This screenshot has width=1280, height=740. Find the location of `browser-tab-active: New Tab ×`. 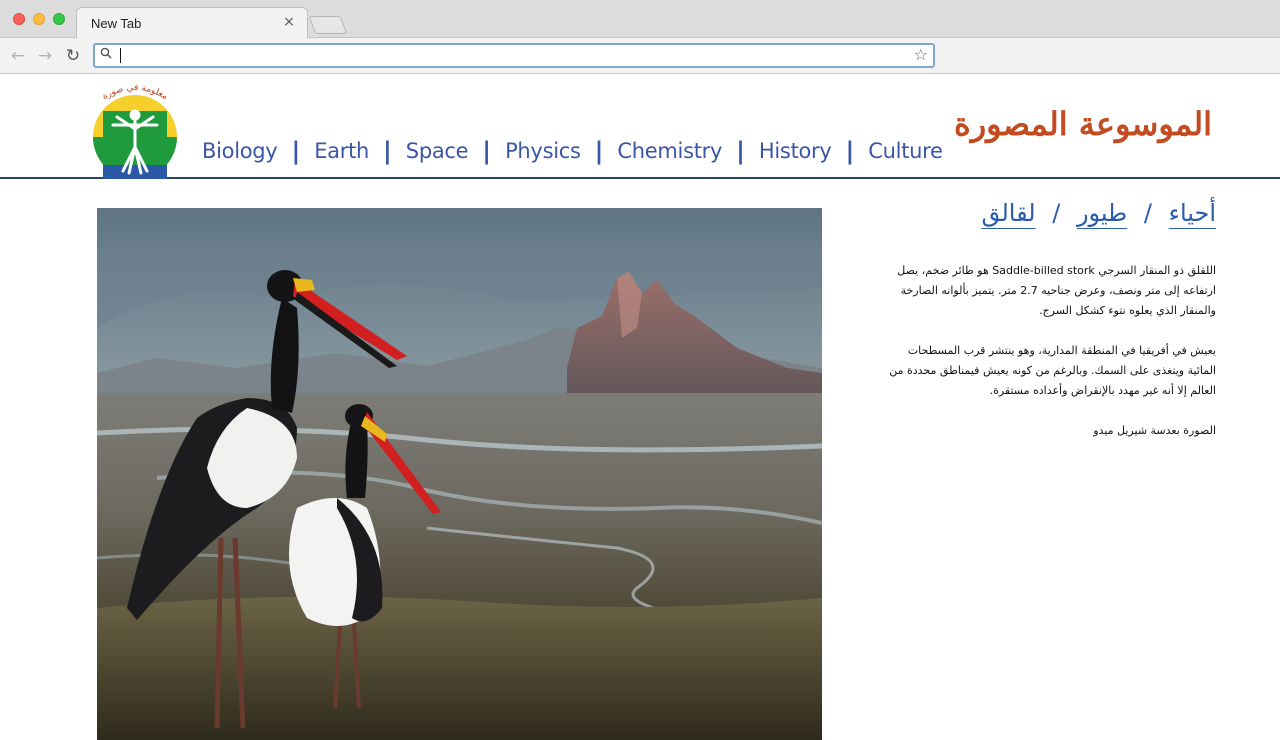

browser-tab-active: New Tab × is located at coordinates (192, 23).